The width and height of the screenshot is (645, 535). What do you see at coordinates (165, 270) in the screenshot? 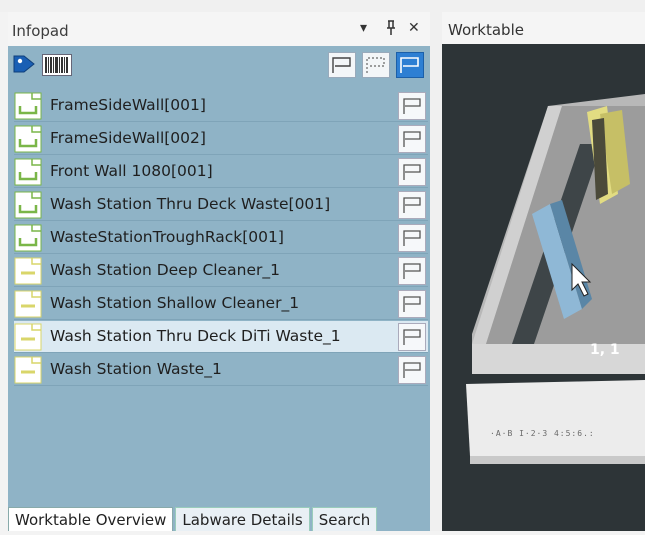
I see `list-item-label: Wash Station Deep Cleaner_1` at bounding box center [165, 270].